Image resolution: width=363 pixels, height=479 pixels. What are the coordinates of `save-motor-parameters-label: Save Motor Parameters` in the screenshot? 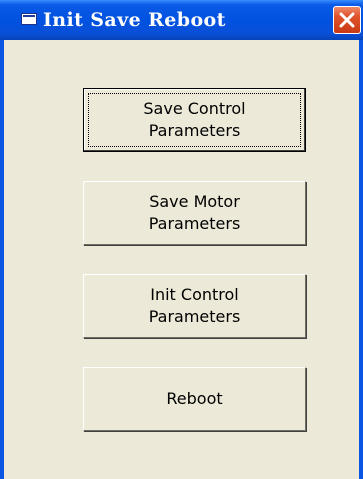 It's located at (194, 212).